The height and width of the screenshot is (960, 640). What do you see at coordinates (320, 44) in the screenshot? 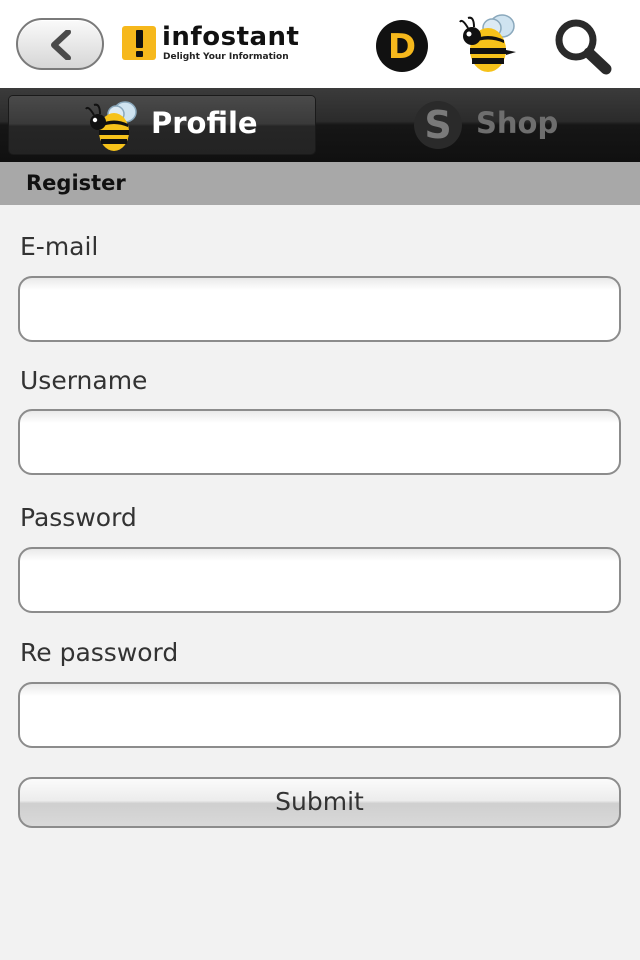
I see `top-header: infostant Delight Your Information D` at bounding box center [320, 44].